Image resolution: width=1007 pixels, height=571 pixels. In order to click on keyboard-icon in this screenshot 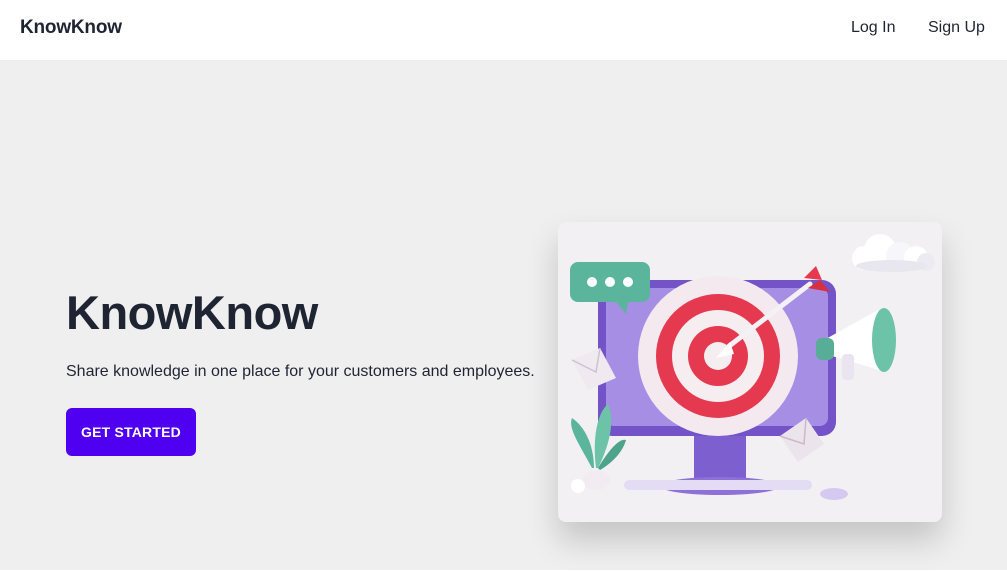, I will do `click(718, 485)`.